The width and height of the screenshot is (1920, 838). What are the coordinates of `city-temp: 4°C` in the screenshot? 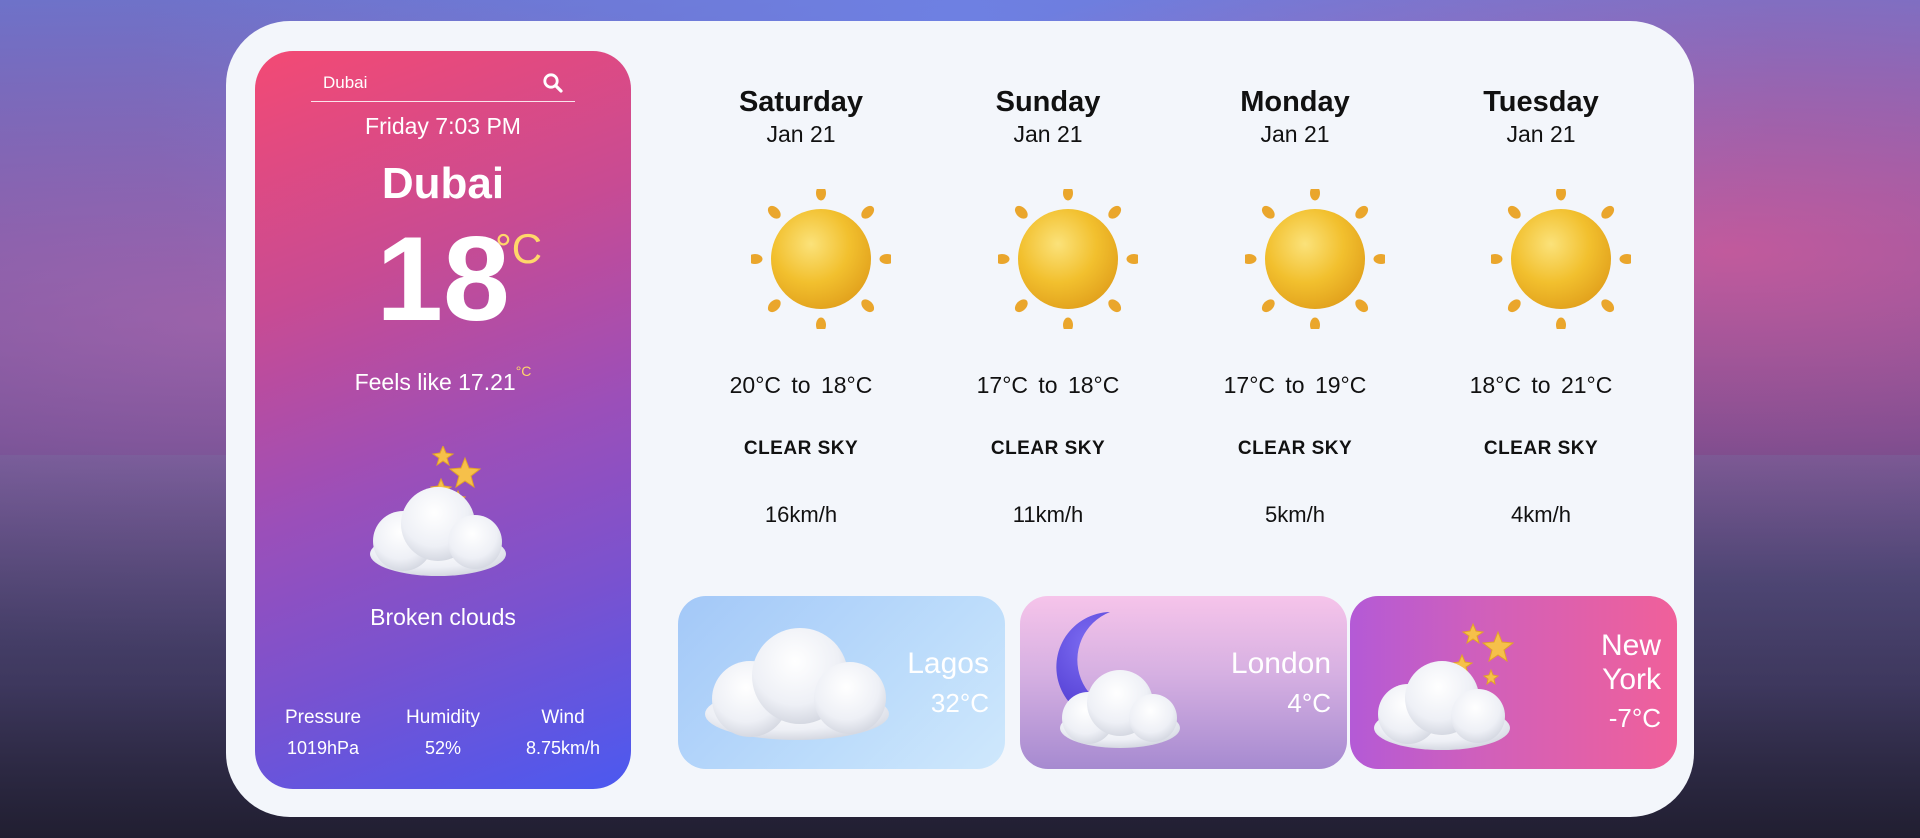 It's located at (1309, 703).